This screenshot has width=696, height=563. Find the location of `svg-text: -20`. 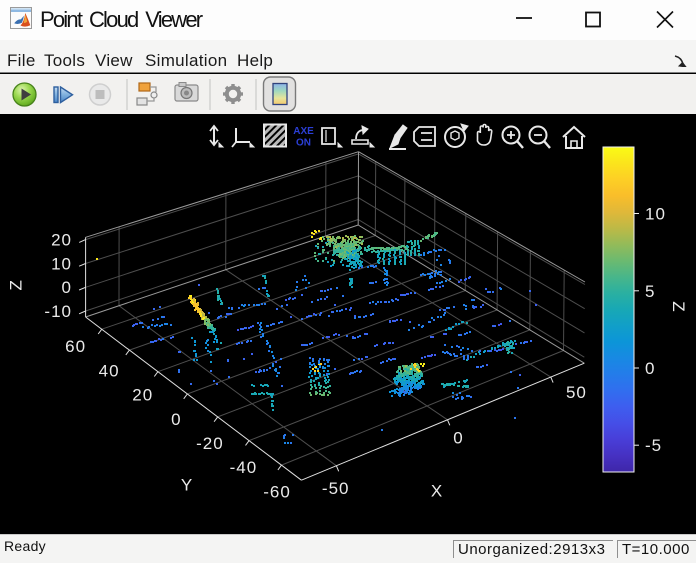

svg-text: -20 is located at coordinates (210, 443).